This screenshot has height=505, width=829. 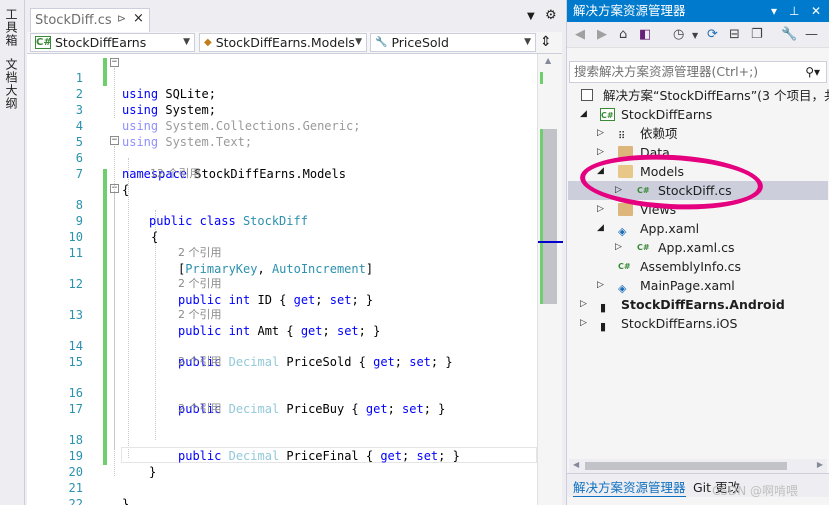 I want to click on tab-list-dropdown-icon: ▼, so click(x=531, y=16).